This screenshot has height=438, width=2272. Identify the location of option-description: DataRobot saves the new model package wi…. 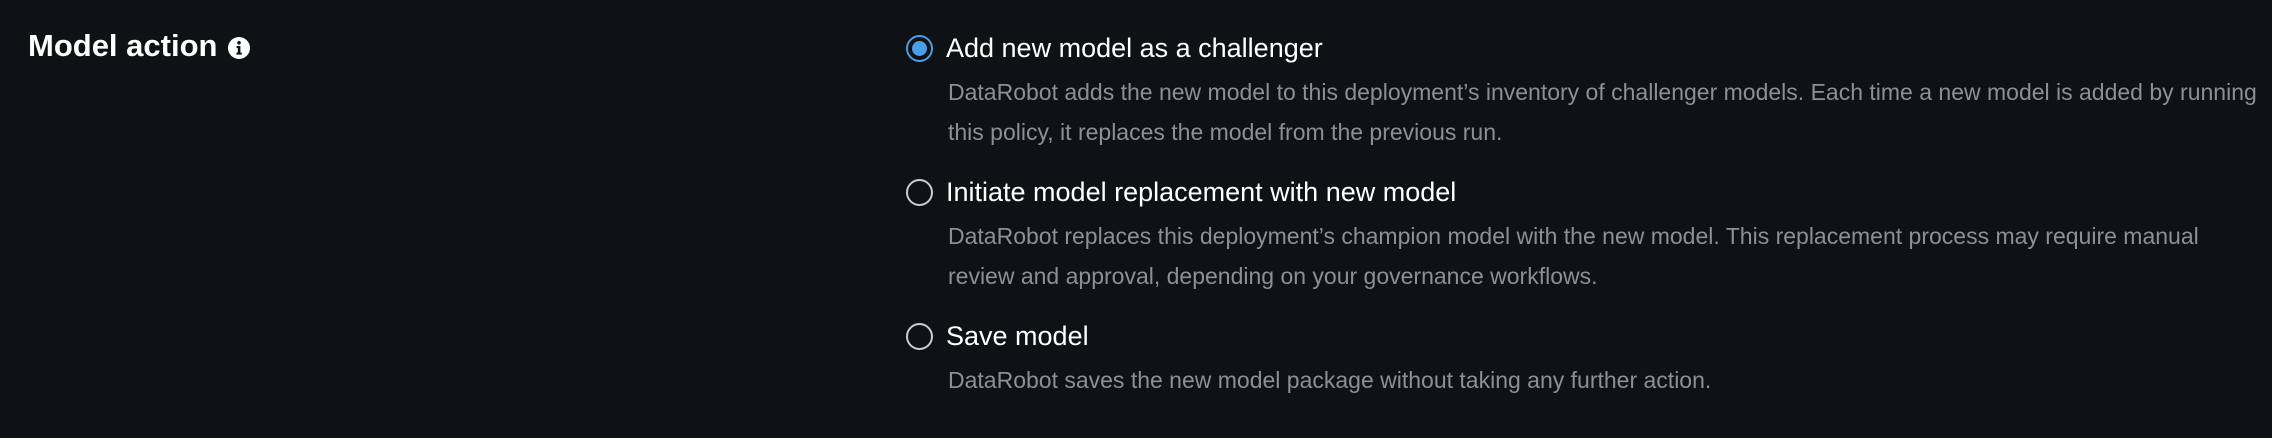
(1330, 380).